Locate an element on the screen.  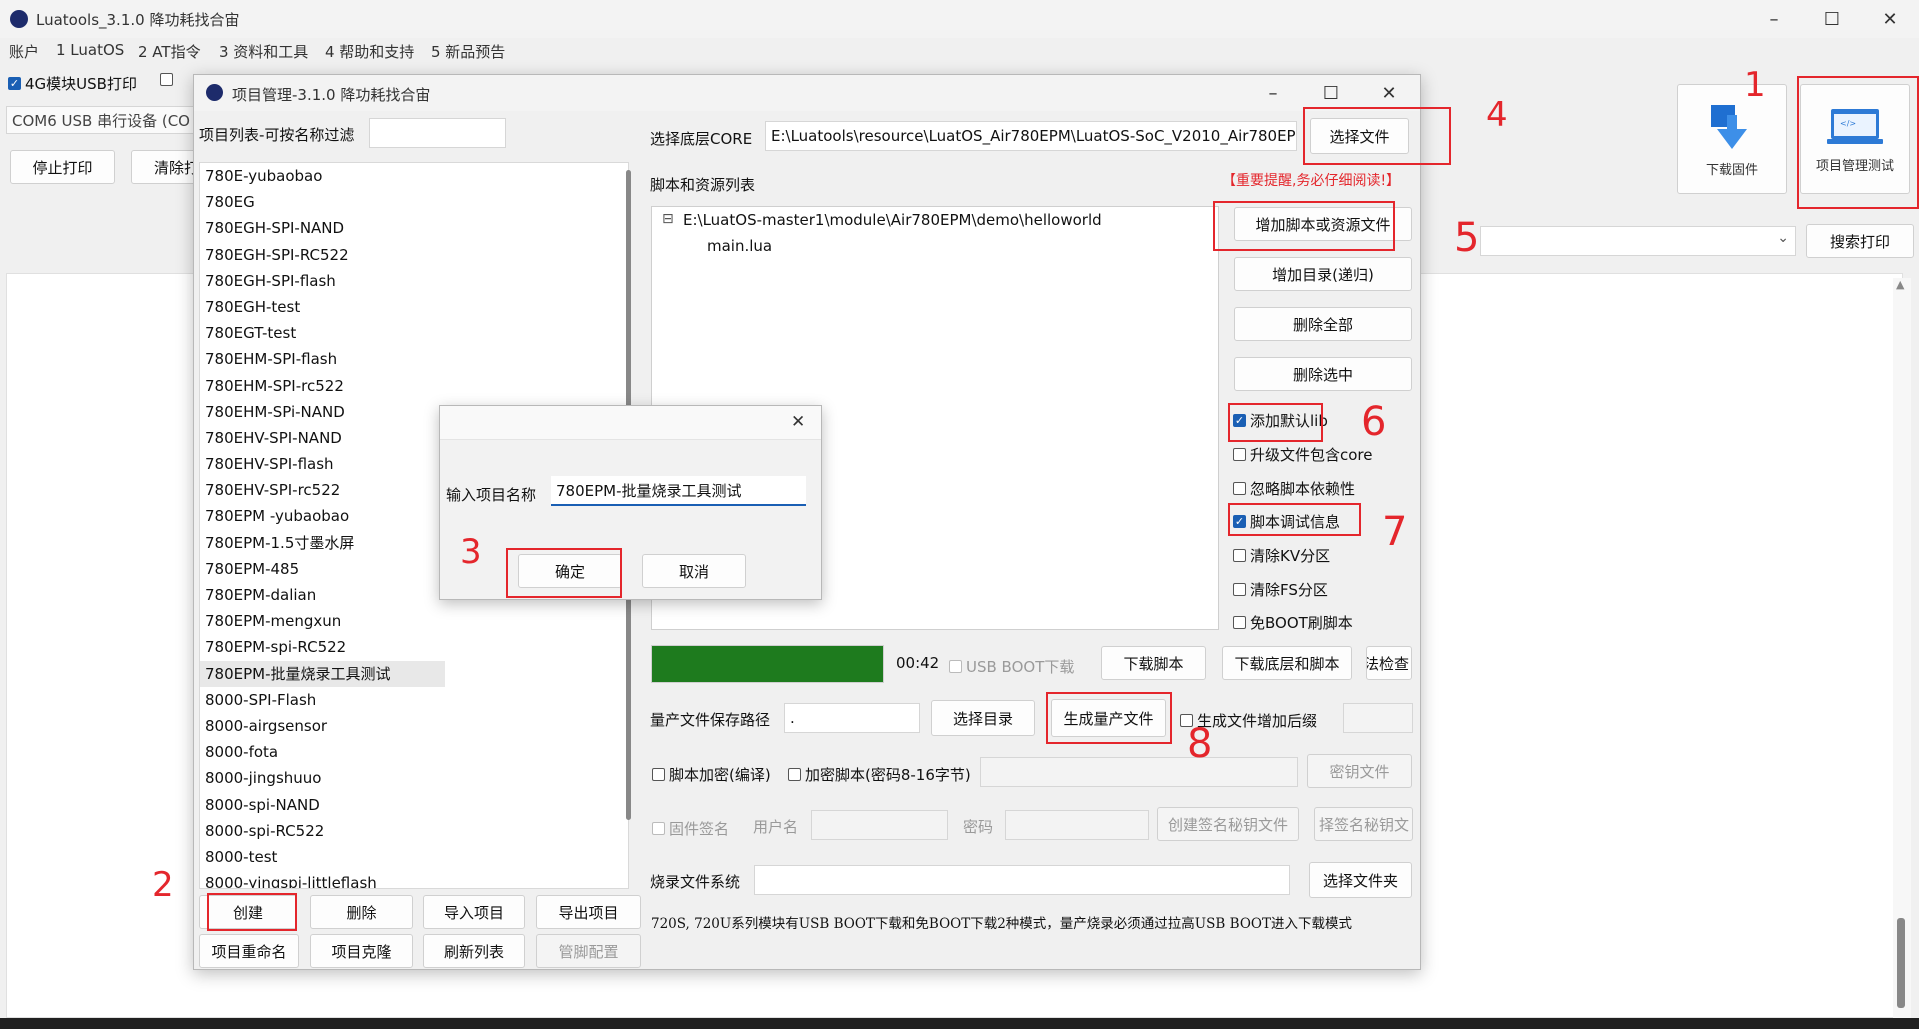
core-label: 选择底层CORE is located at coordinates (701, 139).